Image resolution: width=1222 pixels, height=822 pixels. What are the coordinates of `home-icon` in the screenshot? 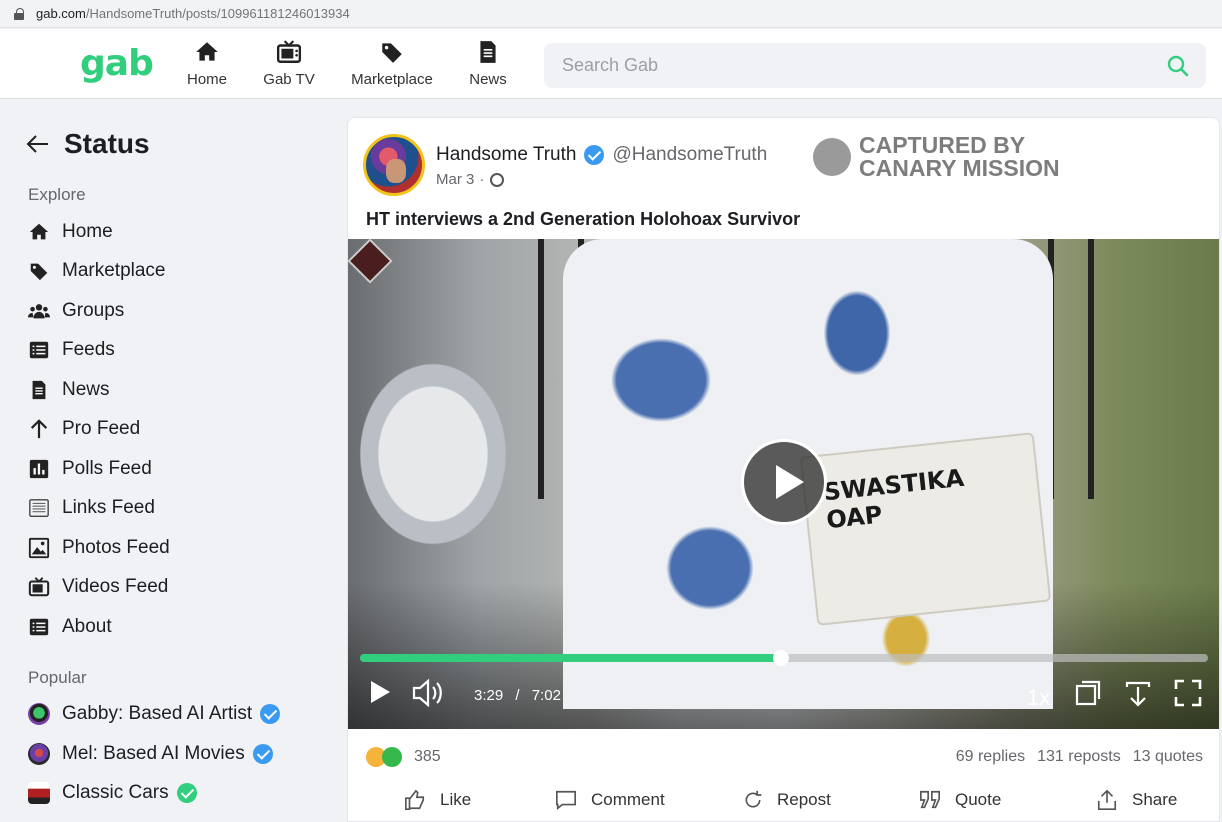 It's located at (207, 51).